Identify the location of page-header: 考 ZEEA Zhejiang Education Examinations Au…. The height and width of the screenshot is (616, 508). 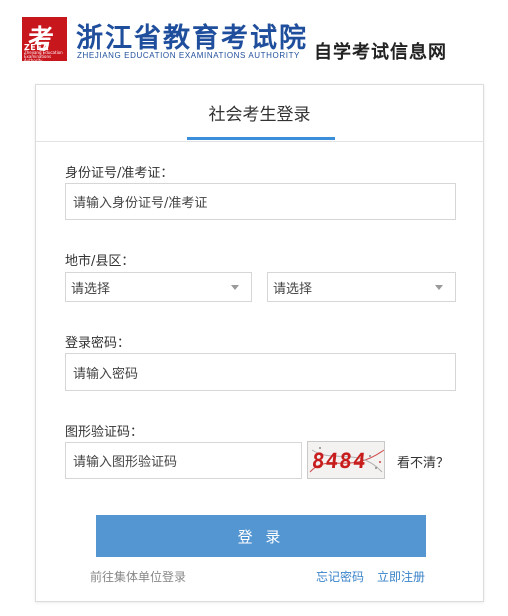
(254, 39).